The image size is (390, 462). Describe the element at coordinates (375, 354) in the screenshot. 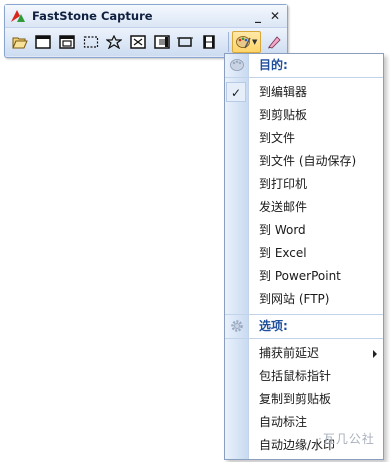

I see `chevron-right-icon` at that location.